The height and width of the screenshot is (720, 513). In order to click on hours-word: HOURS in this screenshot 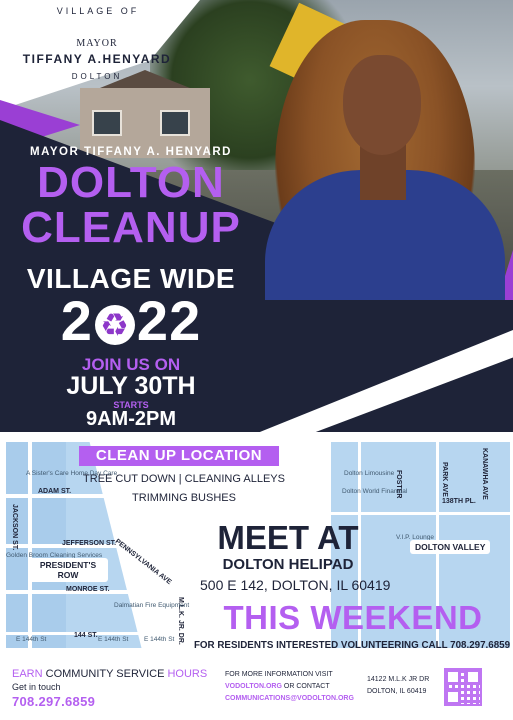, I will do `click(187, 674)`.